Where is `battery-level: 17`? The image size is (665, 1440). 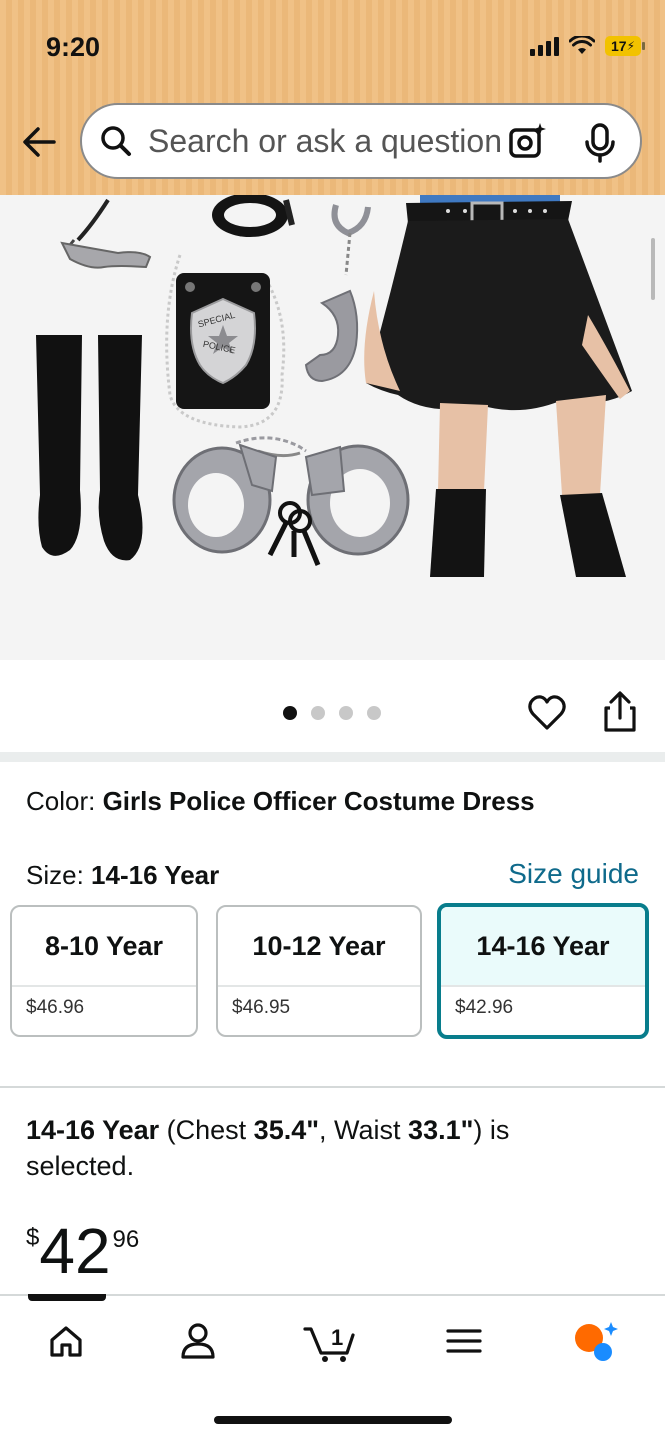 battery-level: 17 is located at coordinates (618, 46).